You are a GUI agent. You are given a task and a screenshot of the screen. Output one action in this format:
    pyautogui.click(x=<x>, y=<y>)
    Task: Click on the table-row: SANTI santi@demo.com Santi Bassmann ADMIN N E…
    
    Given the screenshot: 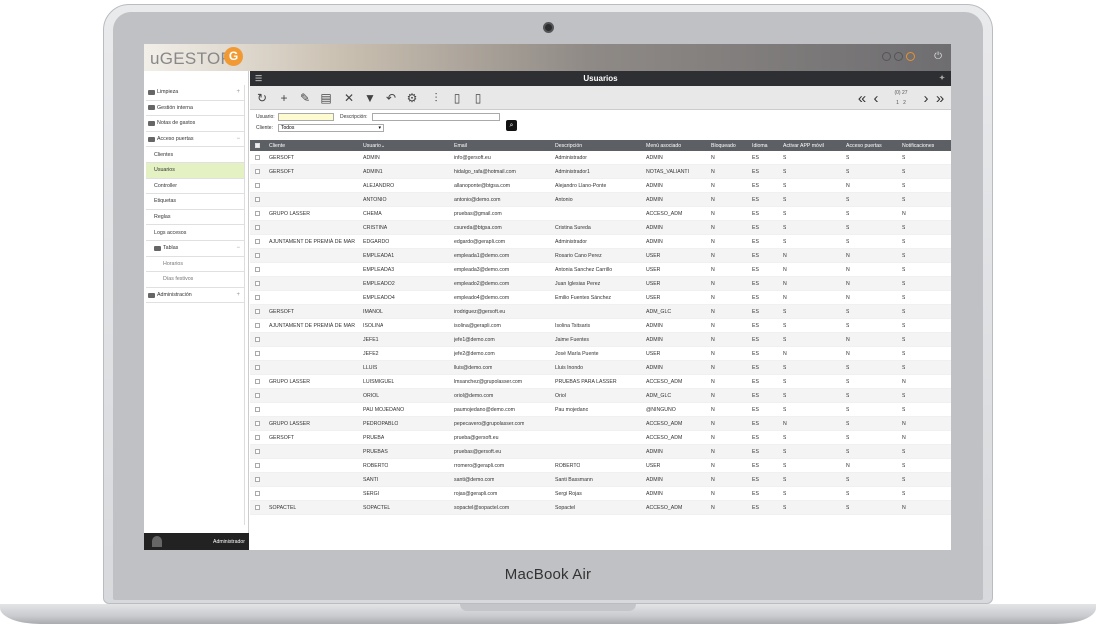 What is the action you would take?
    pyautogui.click(x=600, y=480)
    